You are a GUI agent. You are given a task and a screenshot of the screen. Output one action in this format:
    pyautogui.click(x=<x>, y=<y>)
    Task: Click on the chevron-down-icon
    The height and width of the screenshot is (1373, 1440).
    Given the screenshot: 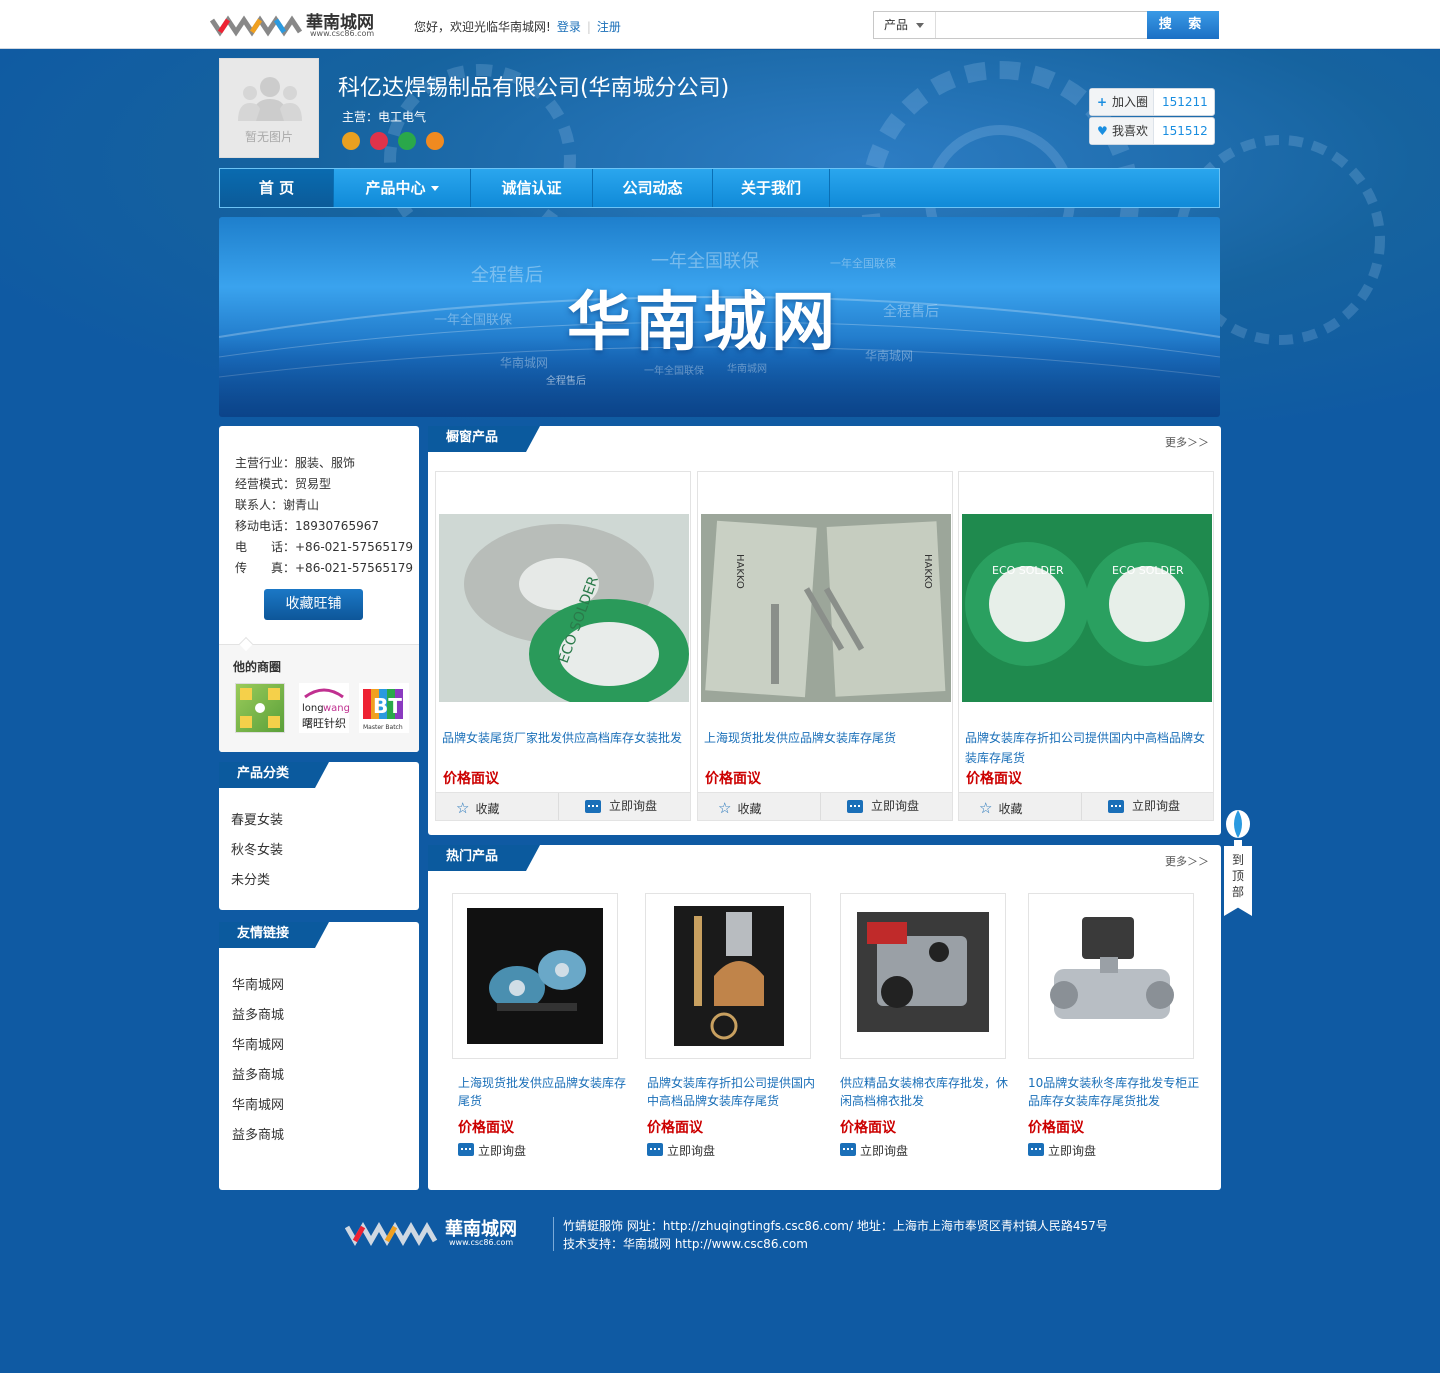 What is the action you would take?
    pyautogui.click(x=434, y=188)
    